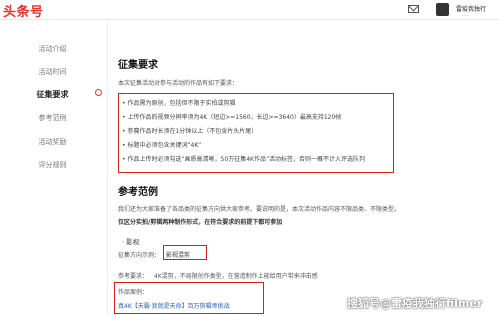 This screenshot has height=316, width=499. Describe the element at coordinates (174, 305) in the screenshot. I see `example-link: 真4K【天霸·我就是天命】百万剪辑师挑战` at that location.